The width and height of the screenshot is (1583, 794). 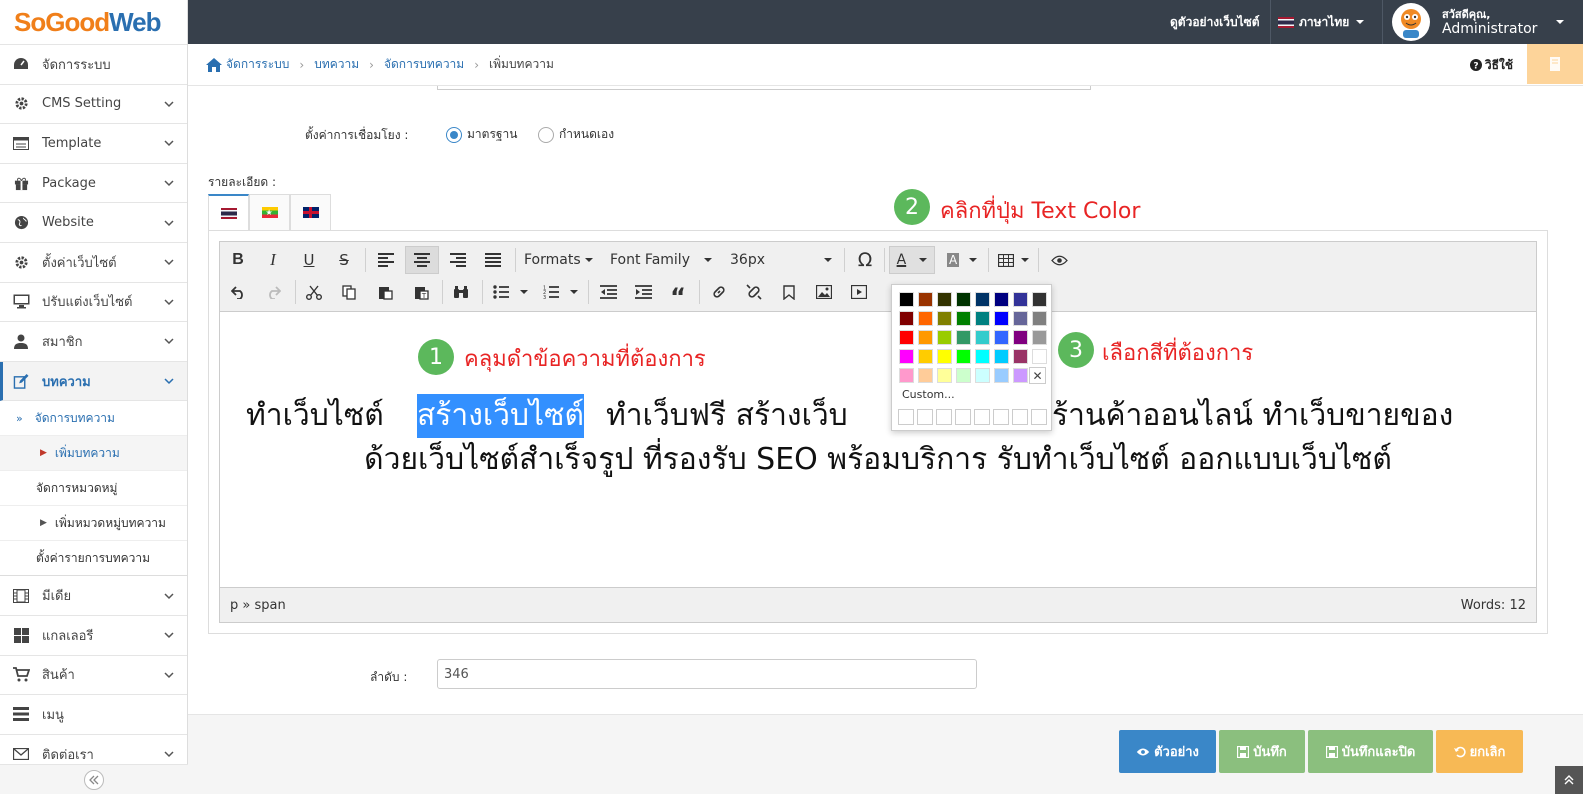 What do you see at coordinates (1167, 751) in the screenshot?
I see `preview-article-button: ตัวอย่าง` at bounding box center [1167, 751].